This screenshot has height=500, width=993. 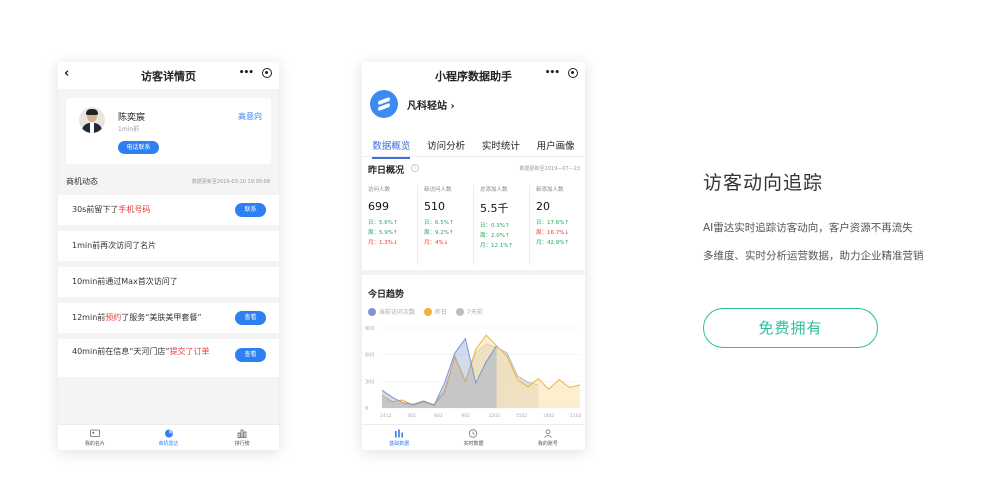 I want to click on legend-today: 当前访问次数, so click(x=391, y=311).